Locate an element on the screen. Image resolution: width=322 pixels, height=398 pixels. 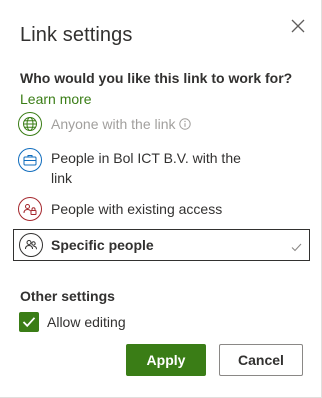
info-icon is located at coordinates (184, 124).